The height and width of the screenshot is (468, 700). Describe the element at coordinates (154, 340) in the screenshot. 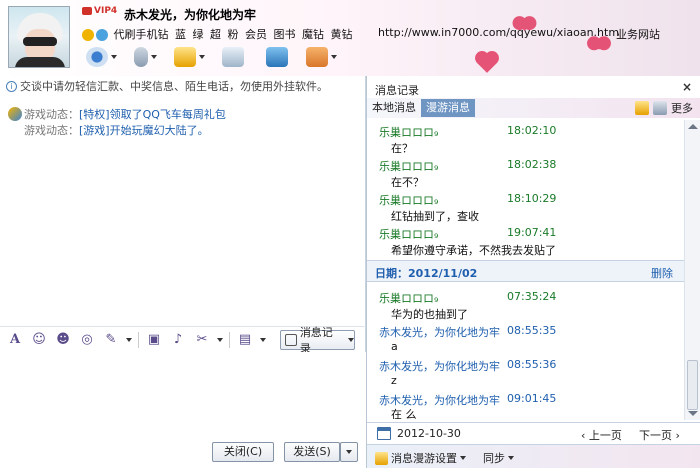

I see `image-icon: ▣` at that location.